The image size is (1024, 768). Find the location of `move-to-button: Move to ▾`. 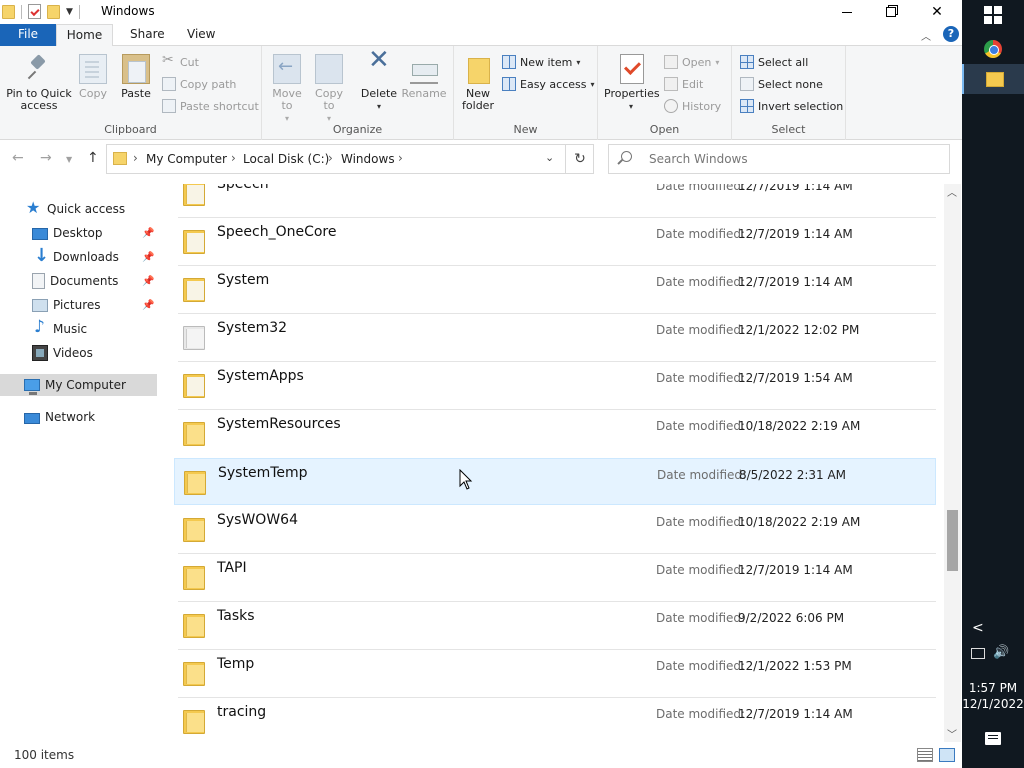

move-to-button: Move to ▾ is located at coordinates (287, 89).